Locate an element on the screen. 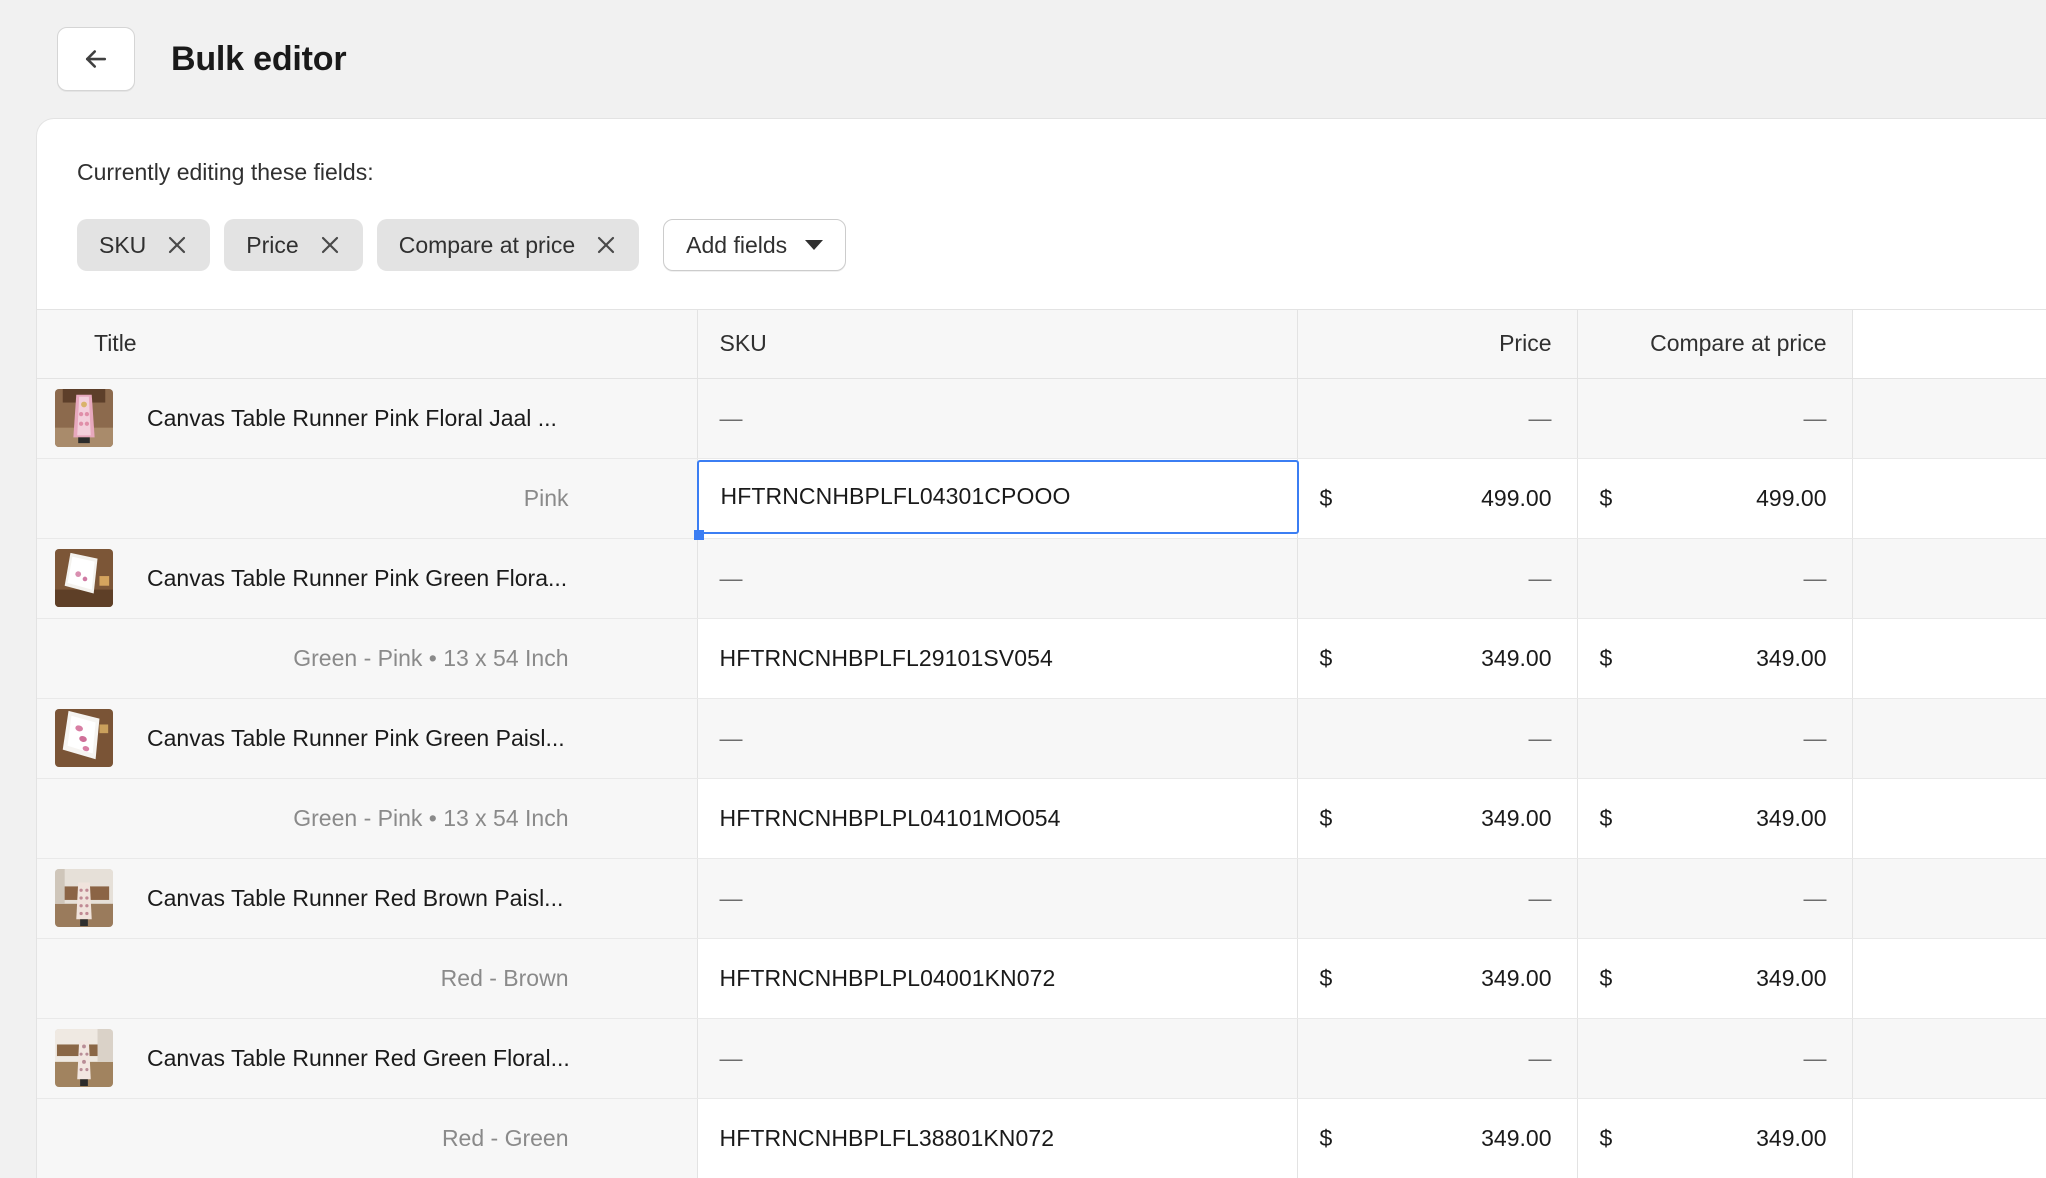 The width and height of the screenshot is (2046, 1178). add-fields-button: Add fields is located at coordinates (755, 245).